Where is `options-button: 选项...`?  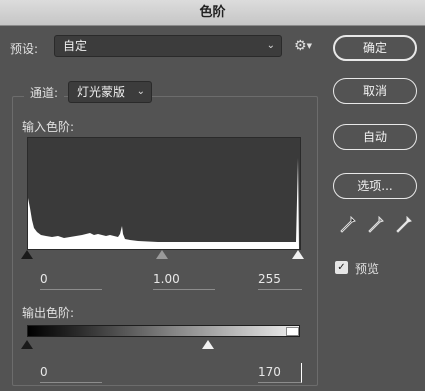 options-button: 选项... is located at coordinates (375, 186).